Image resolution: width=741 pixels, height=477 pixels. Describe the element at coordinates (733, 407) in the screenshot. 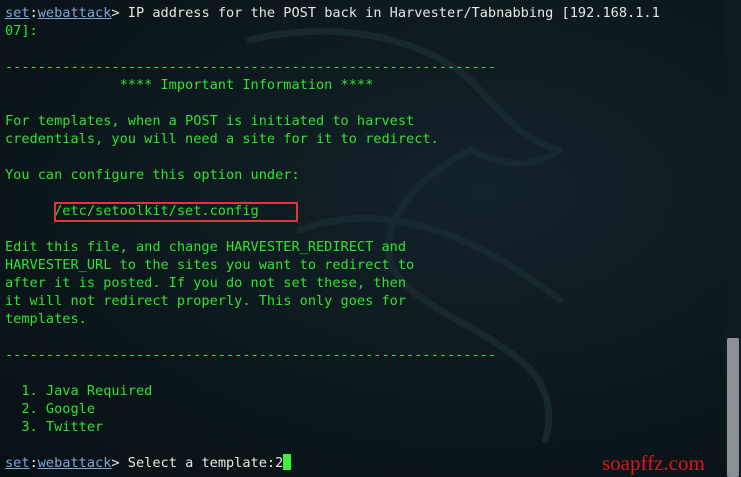

I see `scrollbar-thumb` at that location.